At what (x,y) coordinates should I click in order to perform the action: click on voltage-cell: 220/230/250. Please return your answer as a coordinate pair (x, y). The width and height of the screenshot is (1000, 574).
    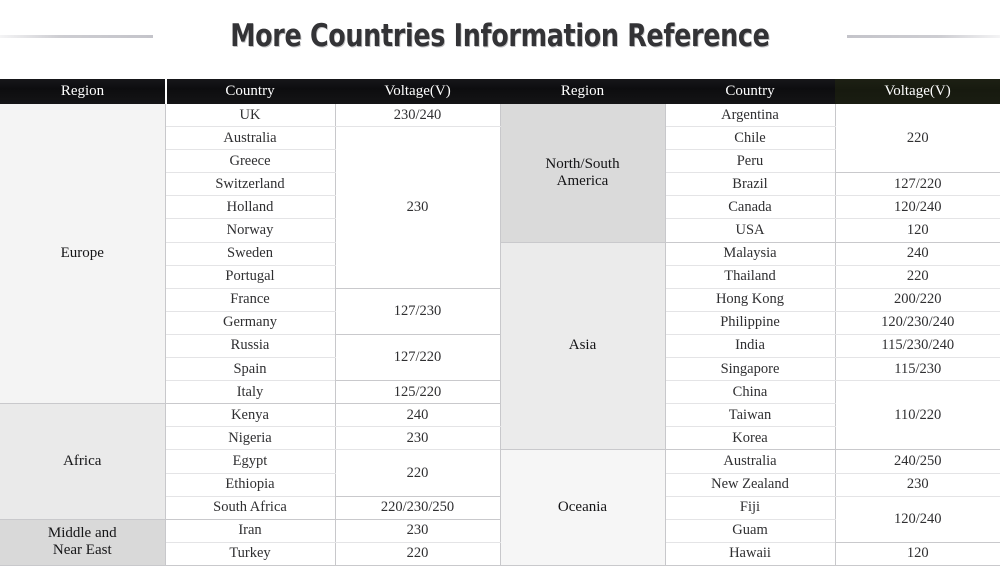
    Looking at the image, I should click on (418, 508).